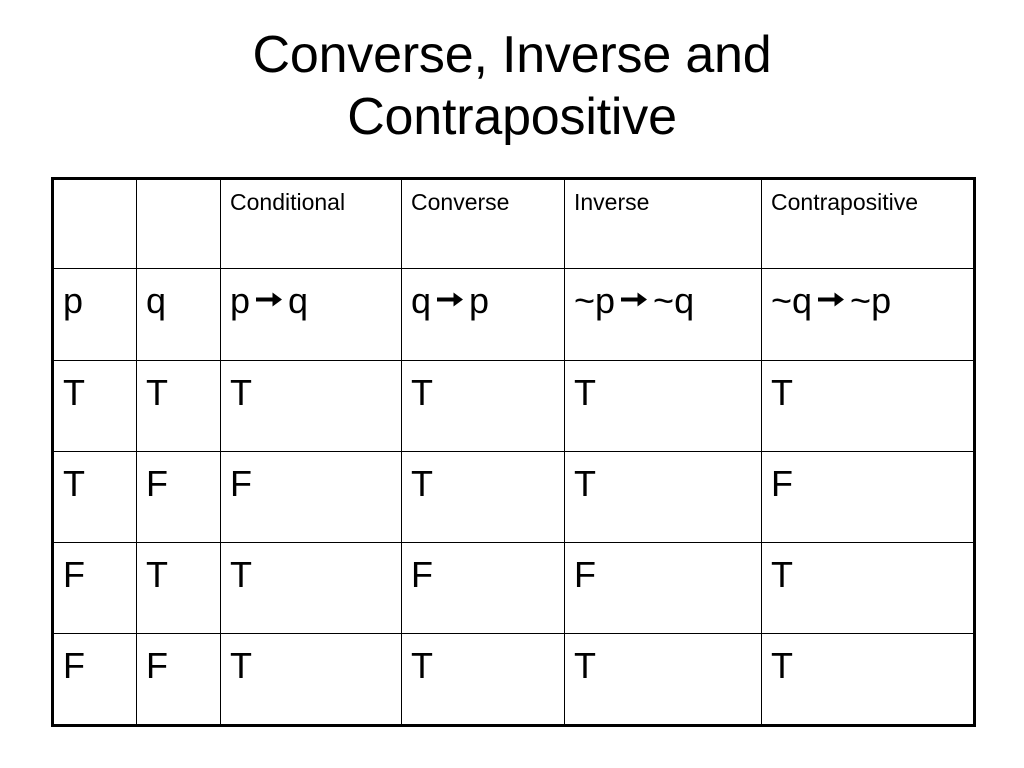 The image size is (1024, 768). What do you see at coordinates (94, 314) in the screenshot?
I see `formula-cell-p: p` at bounding box center [94, 314].